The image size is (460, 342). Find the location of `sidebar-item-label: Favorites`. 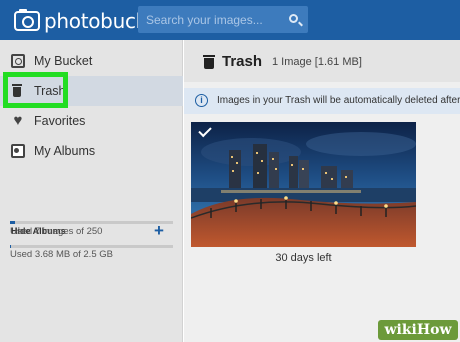

sidebar-item-label: Favorites is located at coordinates (60, 121).